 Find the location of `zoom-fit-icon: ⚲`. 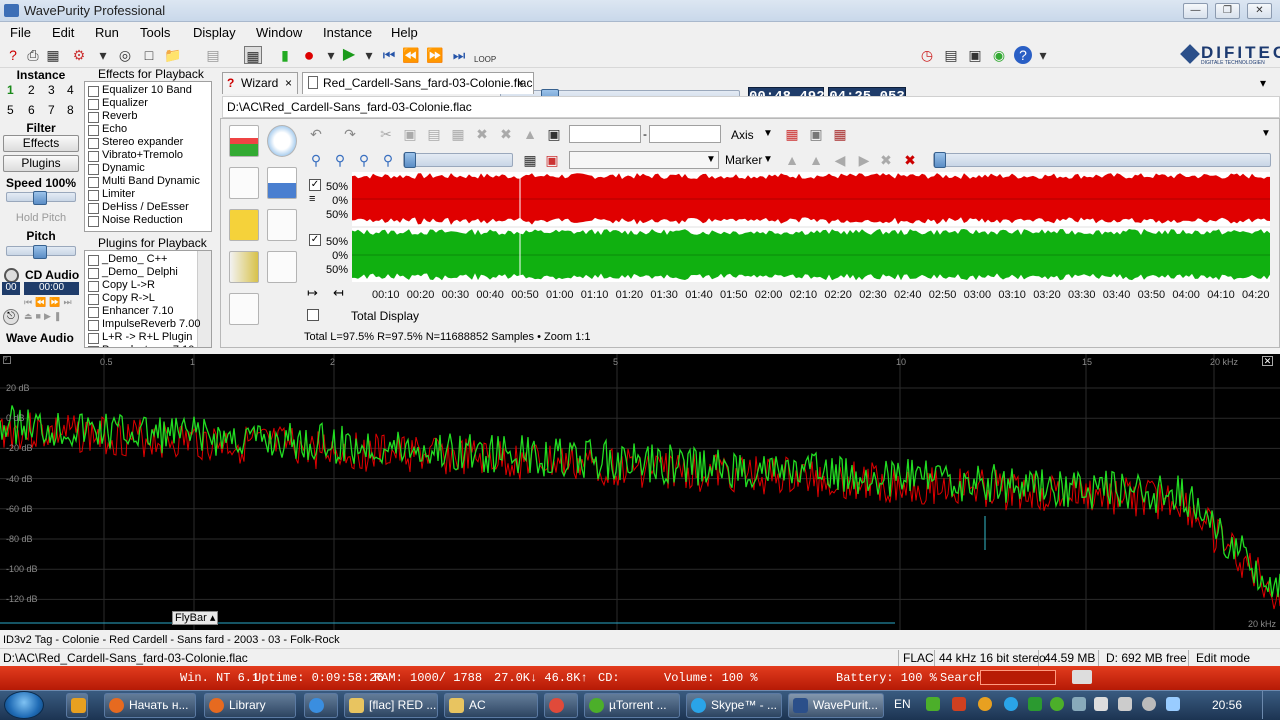

zoom-fit-icon: ⚲ is located at coordinates (316, 160).